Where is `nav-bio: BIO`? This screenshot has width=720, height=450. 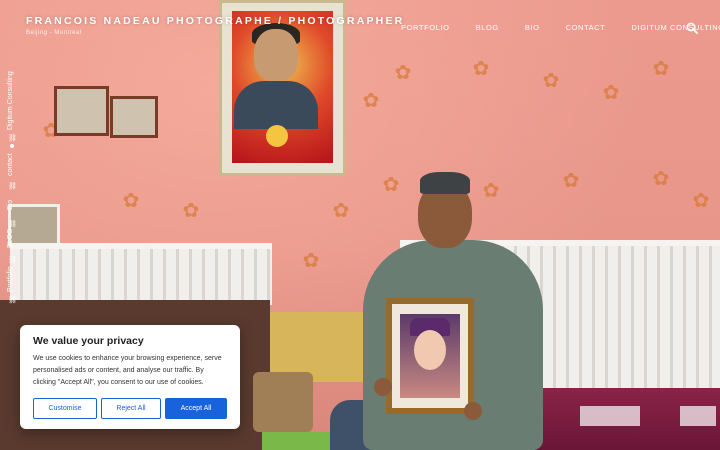 nav-bio: BIO is located at coordinates (532, 27).